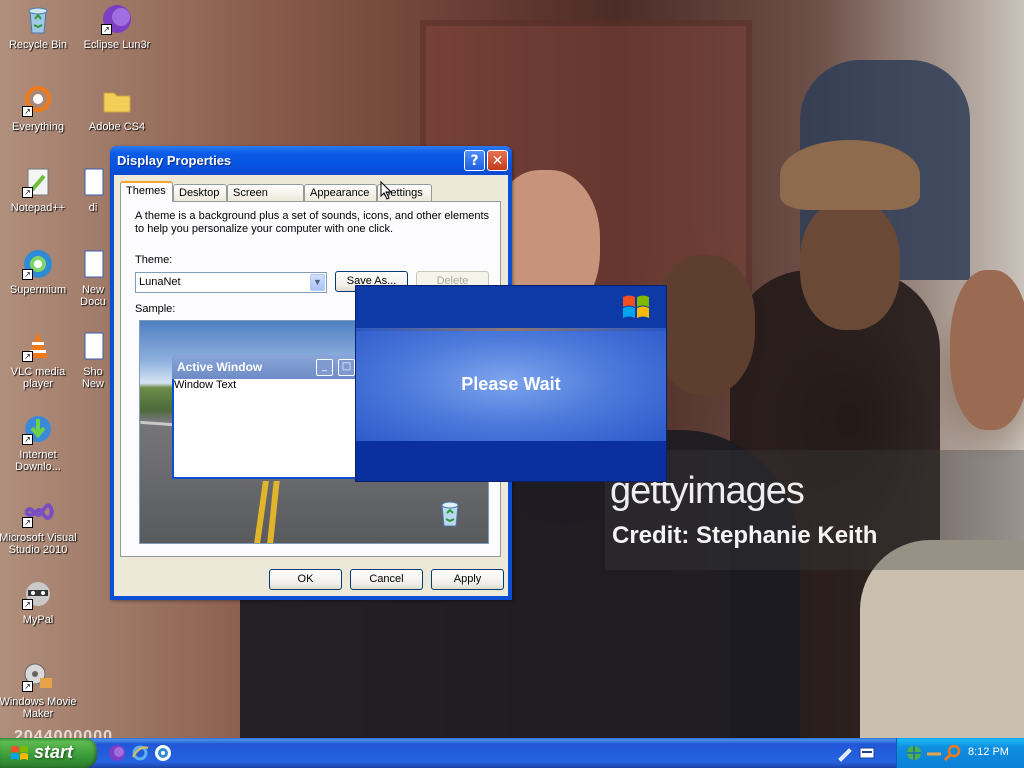 This screenshot has height=768, width=1024. I want to click on supermium-browser-icon, so click(163, 753).